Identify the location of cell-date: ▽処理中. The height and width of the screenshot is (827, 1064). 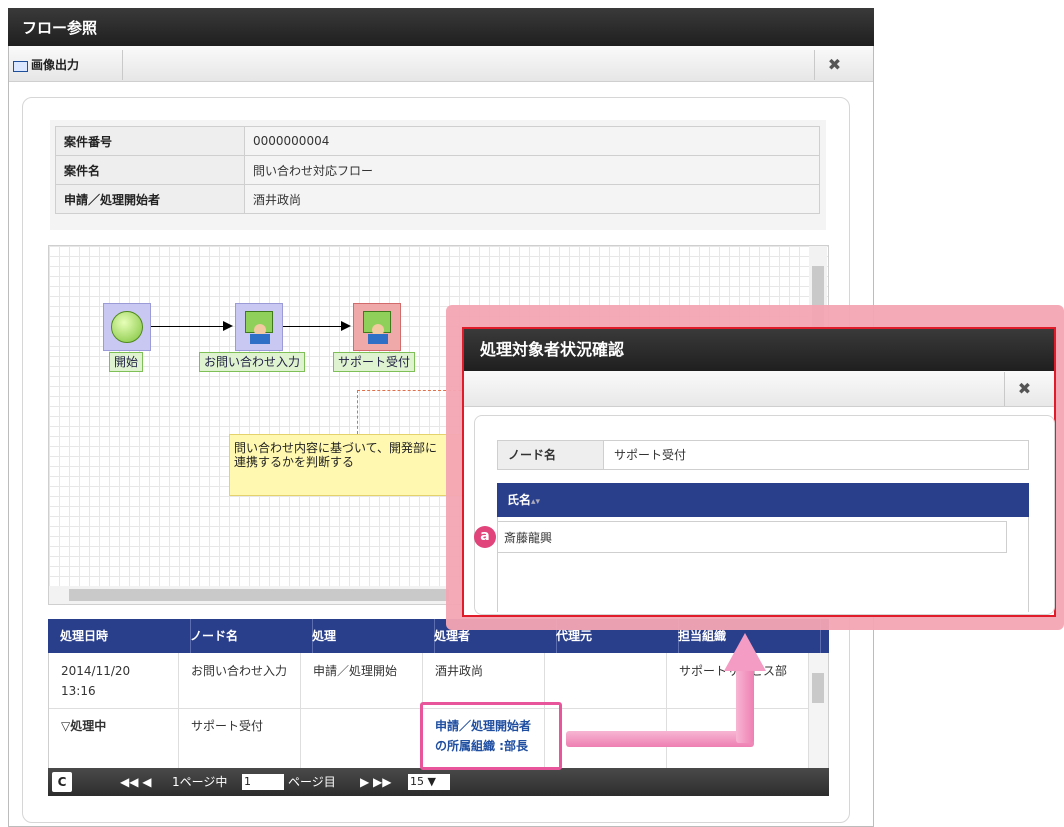
(114, 738).